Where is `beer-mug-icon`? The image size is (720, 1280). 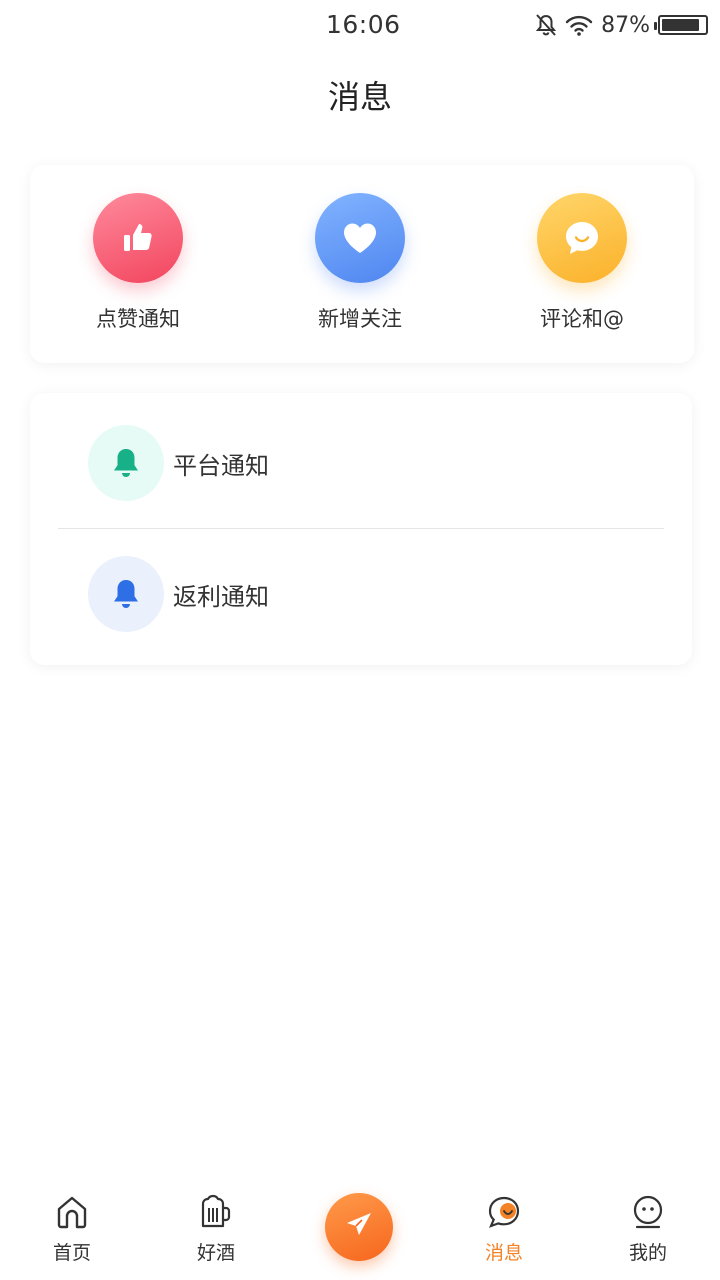
beer-mug-icon is located at coordinates (216, 1212).